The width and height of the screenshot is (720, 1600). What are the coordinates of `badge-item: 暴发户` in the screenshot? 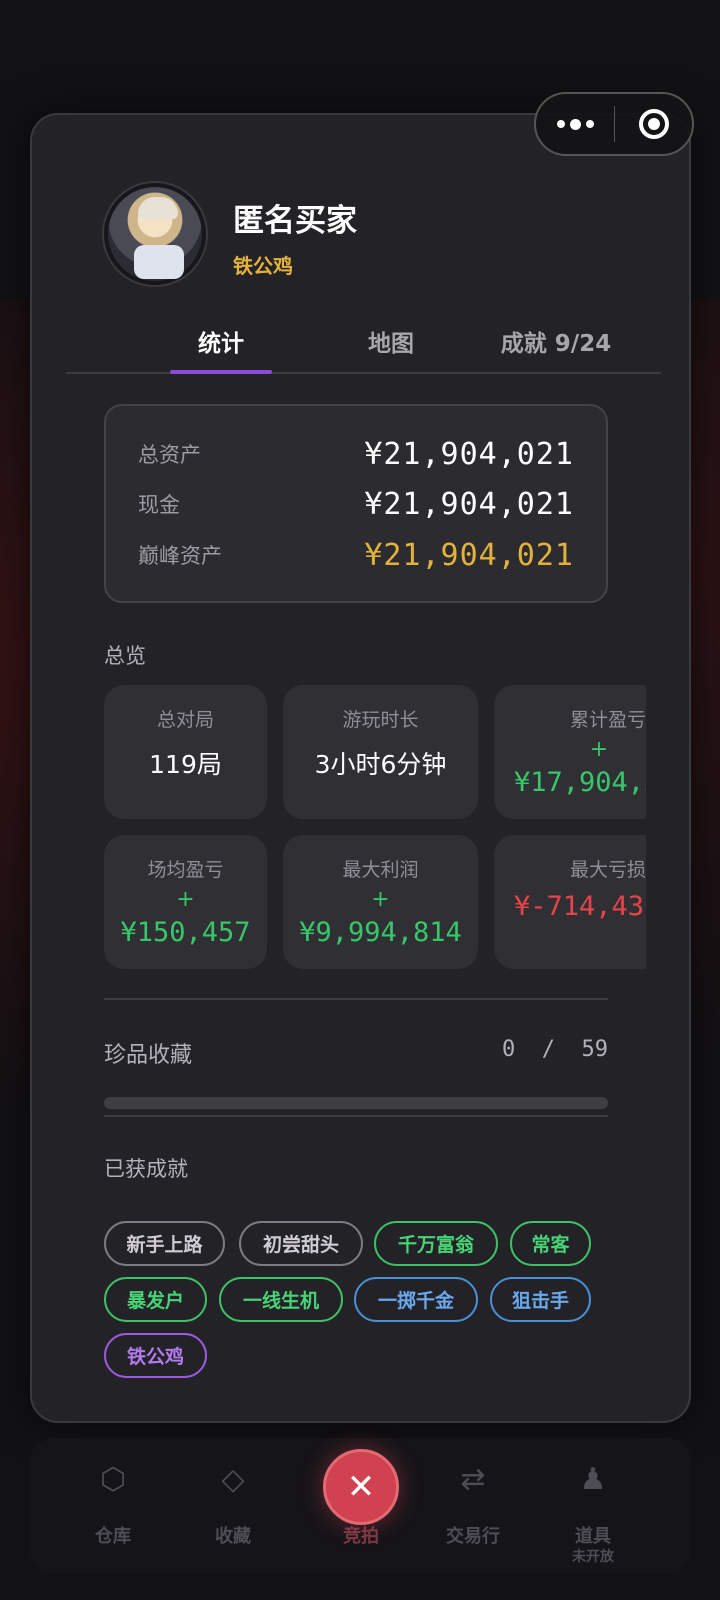 It's located at (155, 1299).